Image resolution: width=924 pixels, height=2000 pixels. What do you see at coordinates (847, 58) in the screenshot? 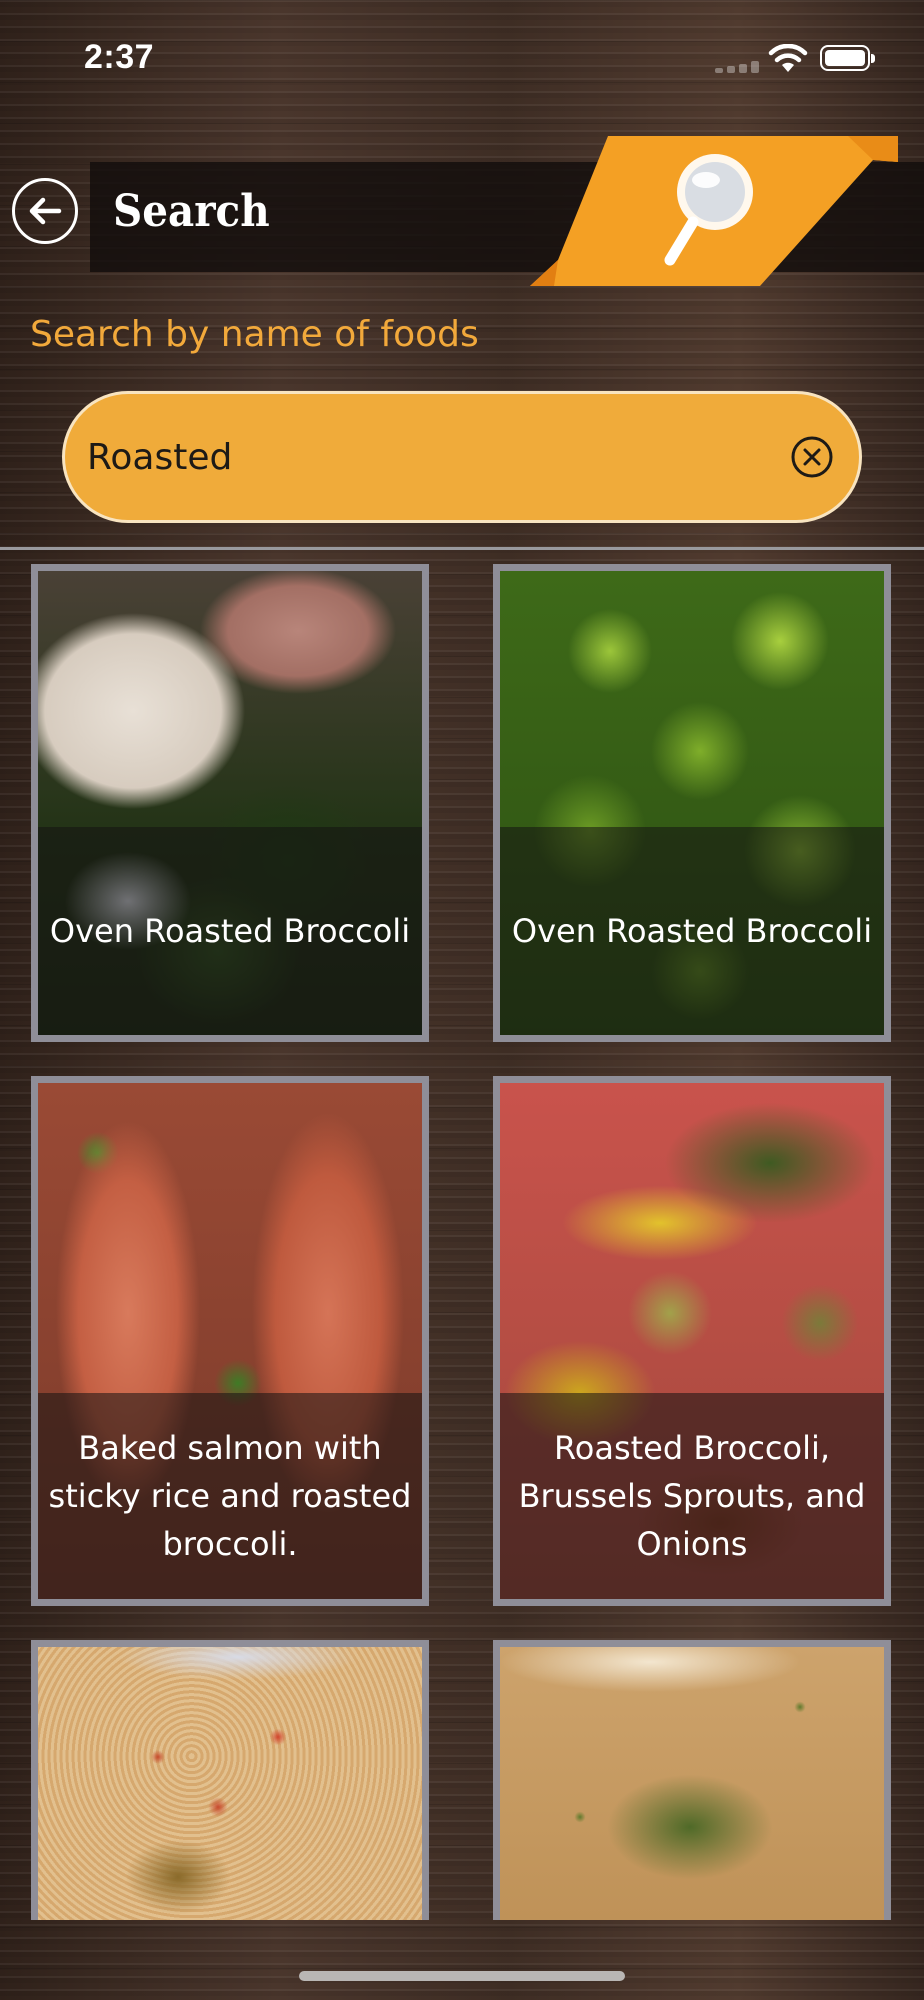
I see `battery-icon` at bounding box center [847, 58].